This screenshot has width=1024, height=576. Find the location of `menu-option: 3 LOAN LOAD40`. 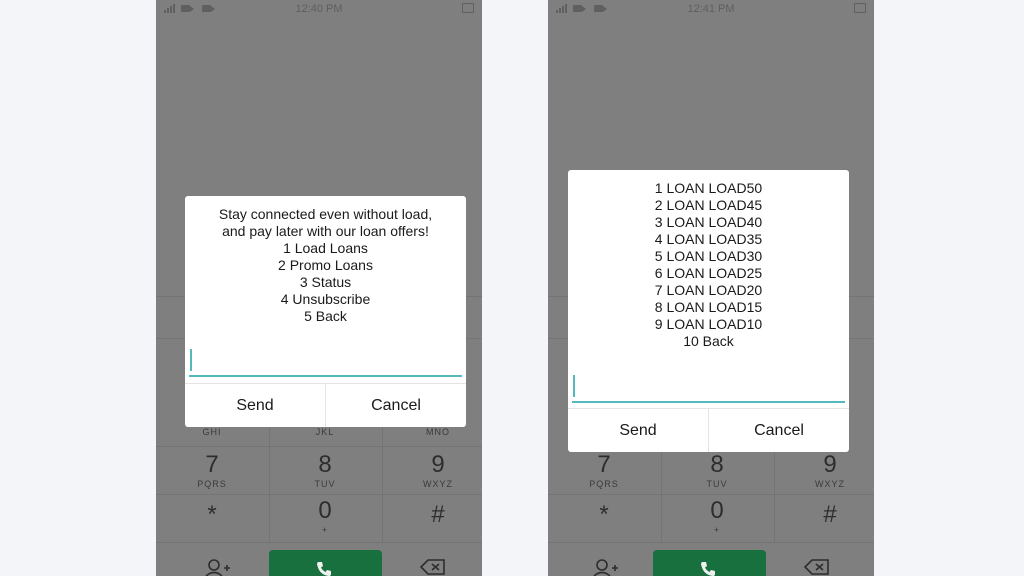

menu-option: 3 LOAN LOAD40 is located at coordinates (708, 222).